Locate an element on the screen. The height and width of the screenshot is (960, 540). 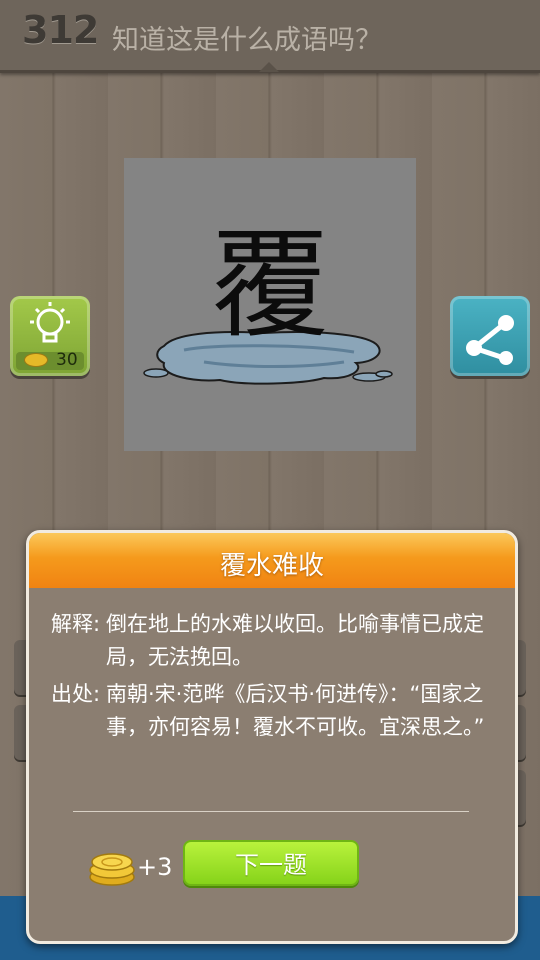
divider is located at coordinates (271, 811).